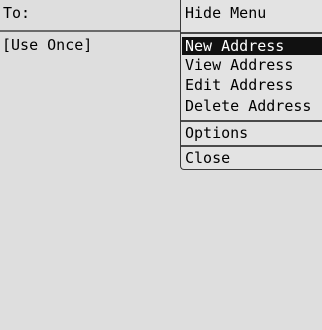  I want to click on menu-item-close: Close, so click(207, 158).